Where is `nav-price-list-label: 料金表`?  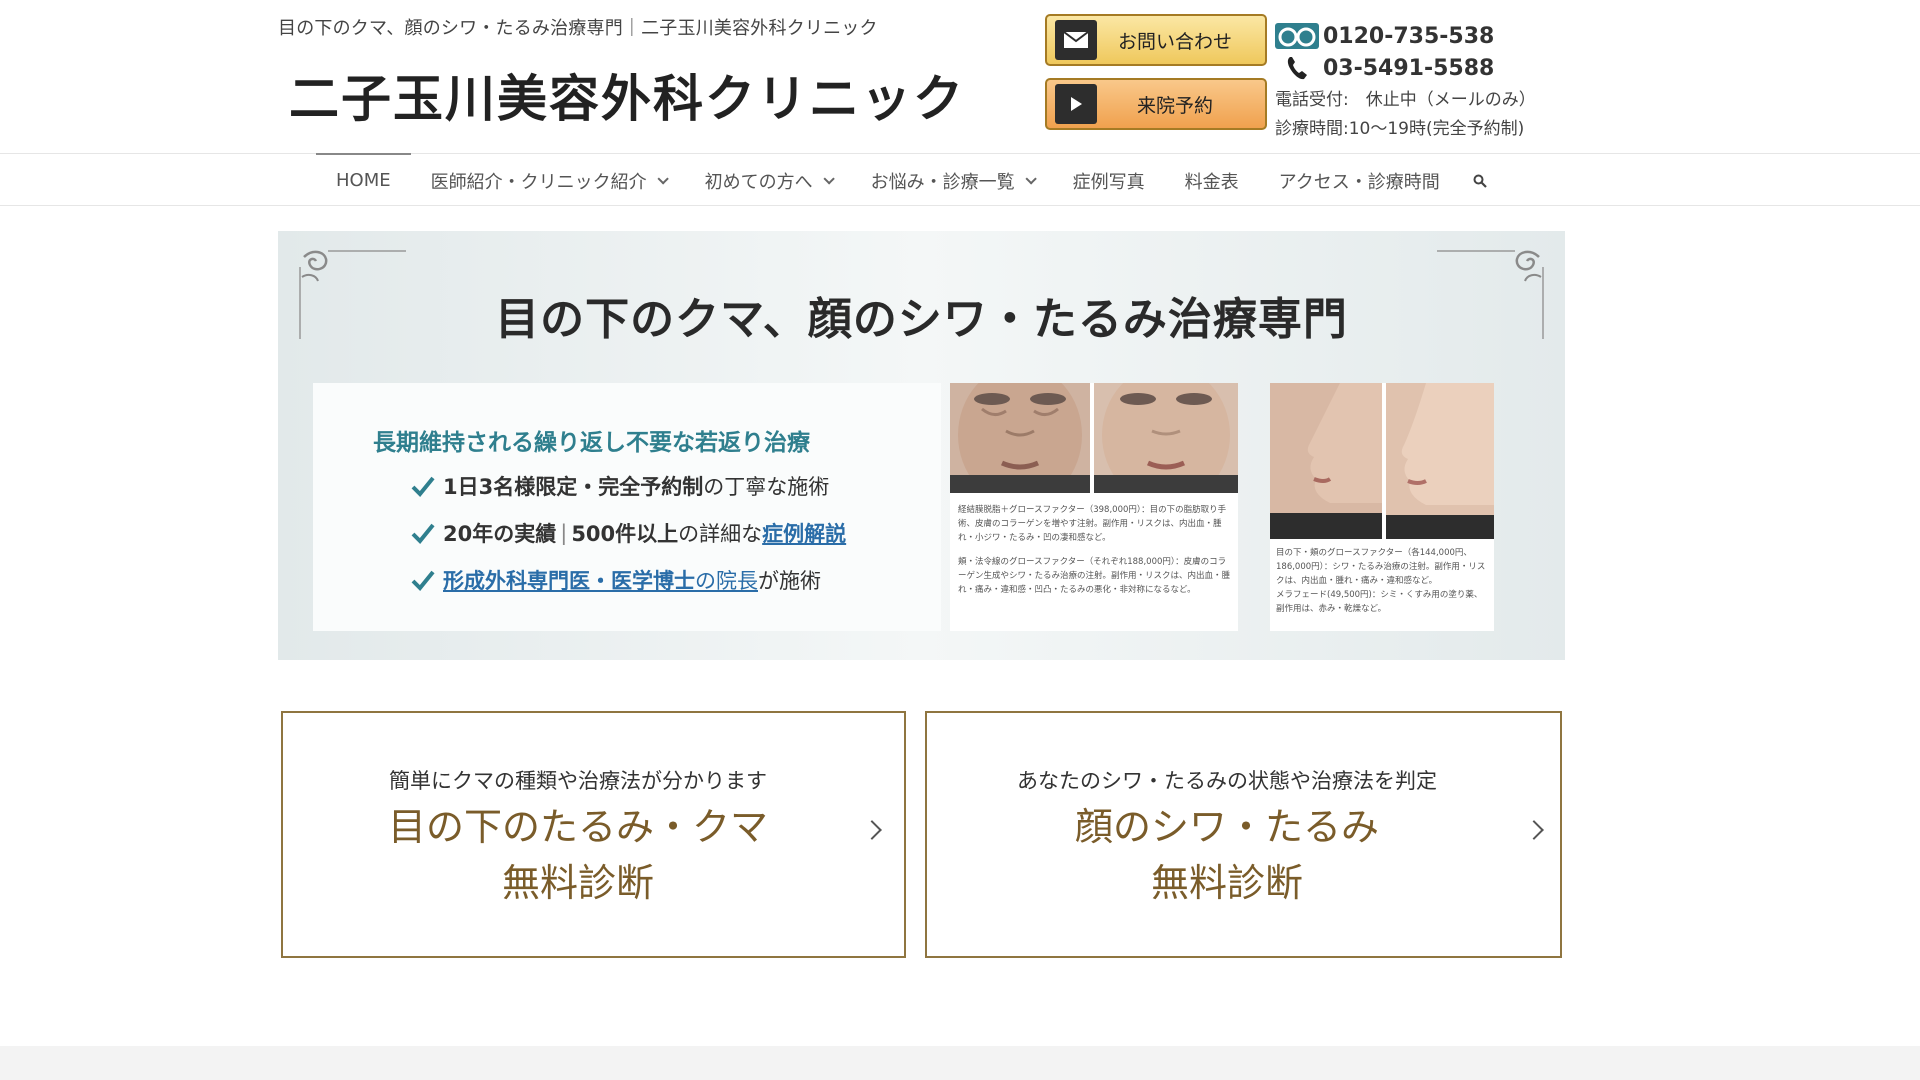 nav-price-list-label: 料金表 is located at coordinates (1211, 182).